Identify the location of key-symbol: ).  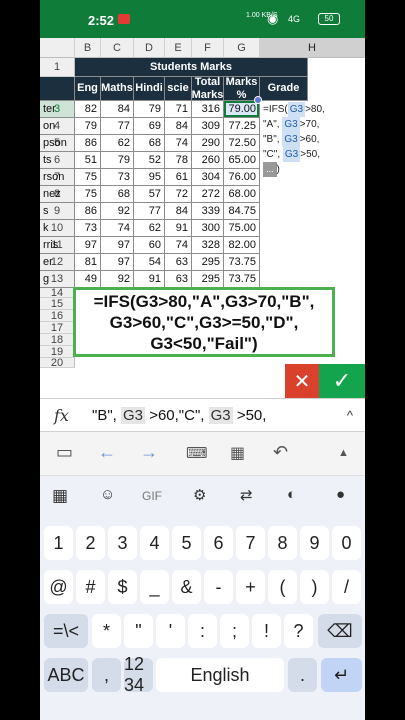
(314, 587).